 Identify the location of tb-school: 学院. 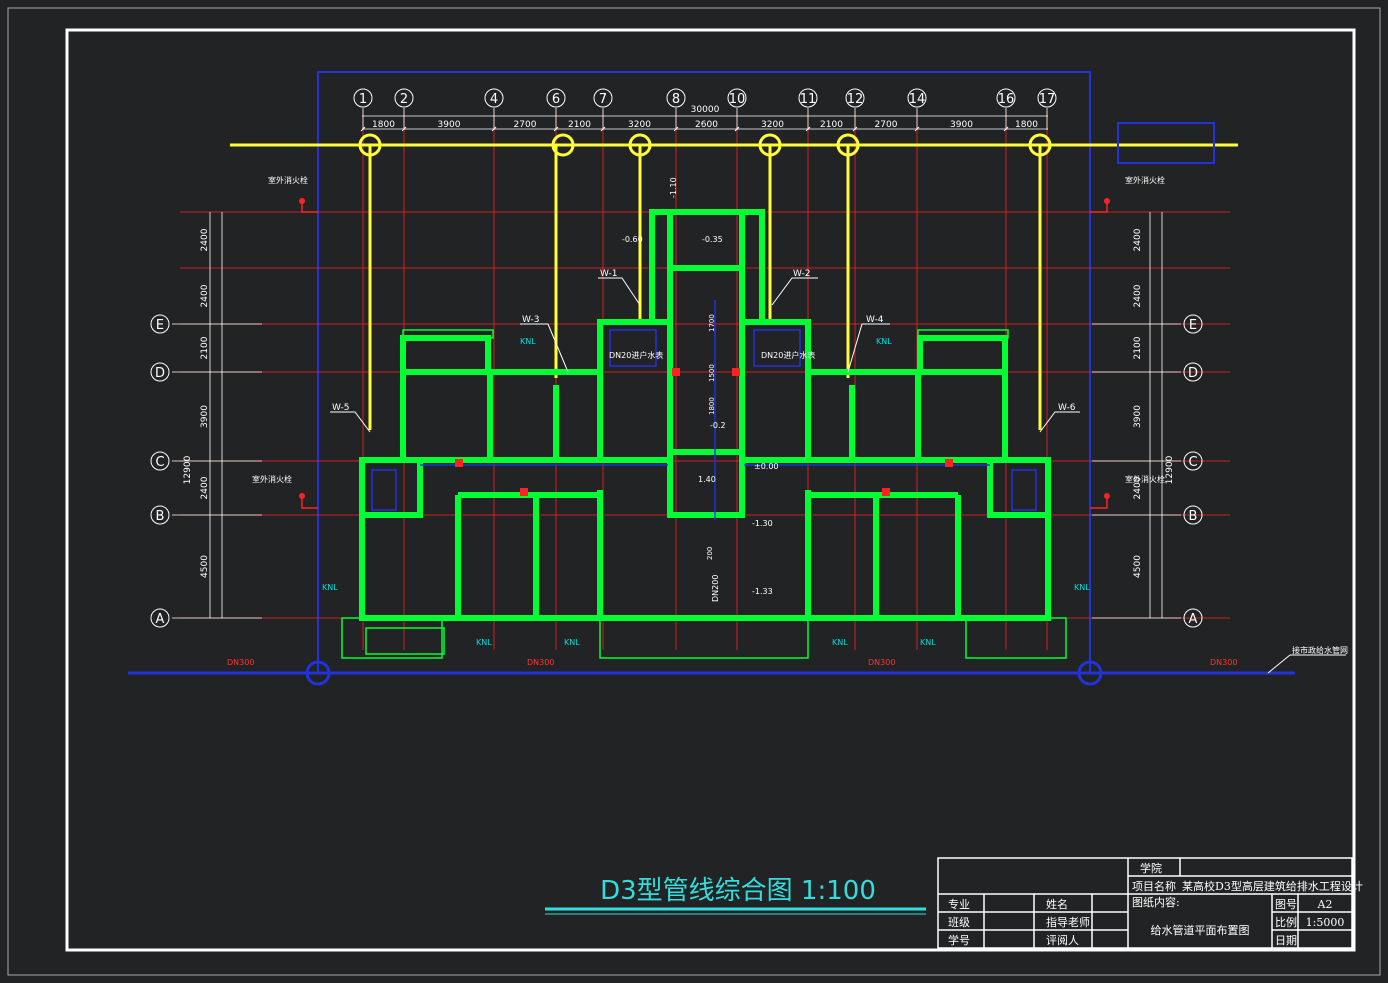
(1151, 868).